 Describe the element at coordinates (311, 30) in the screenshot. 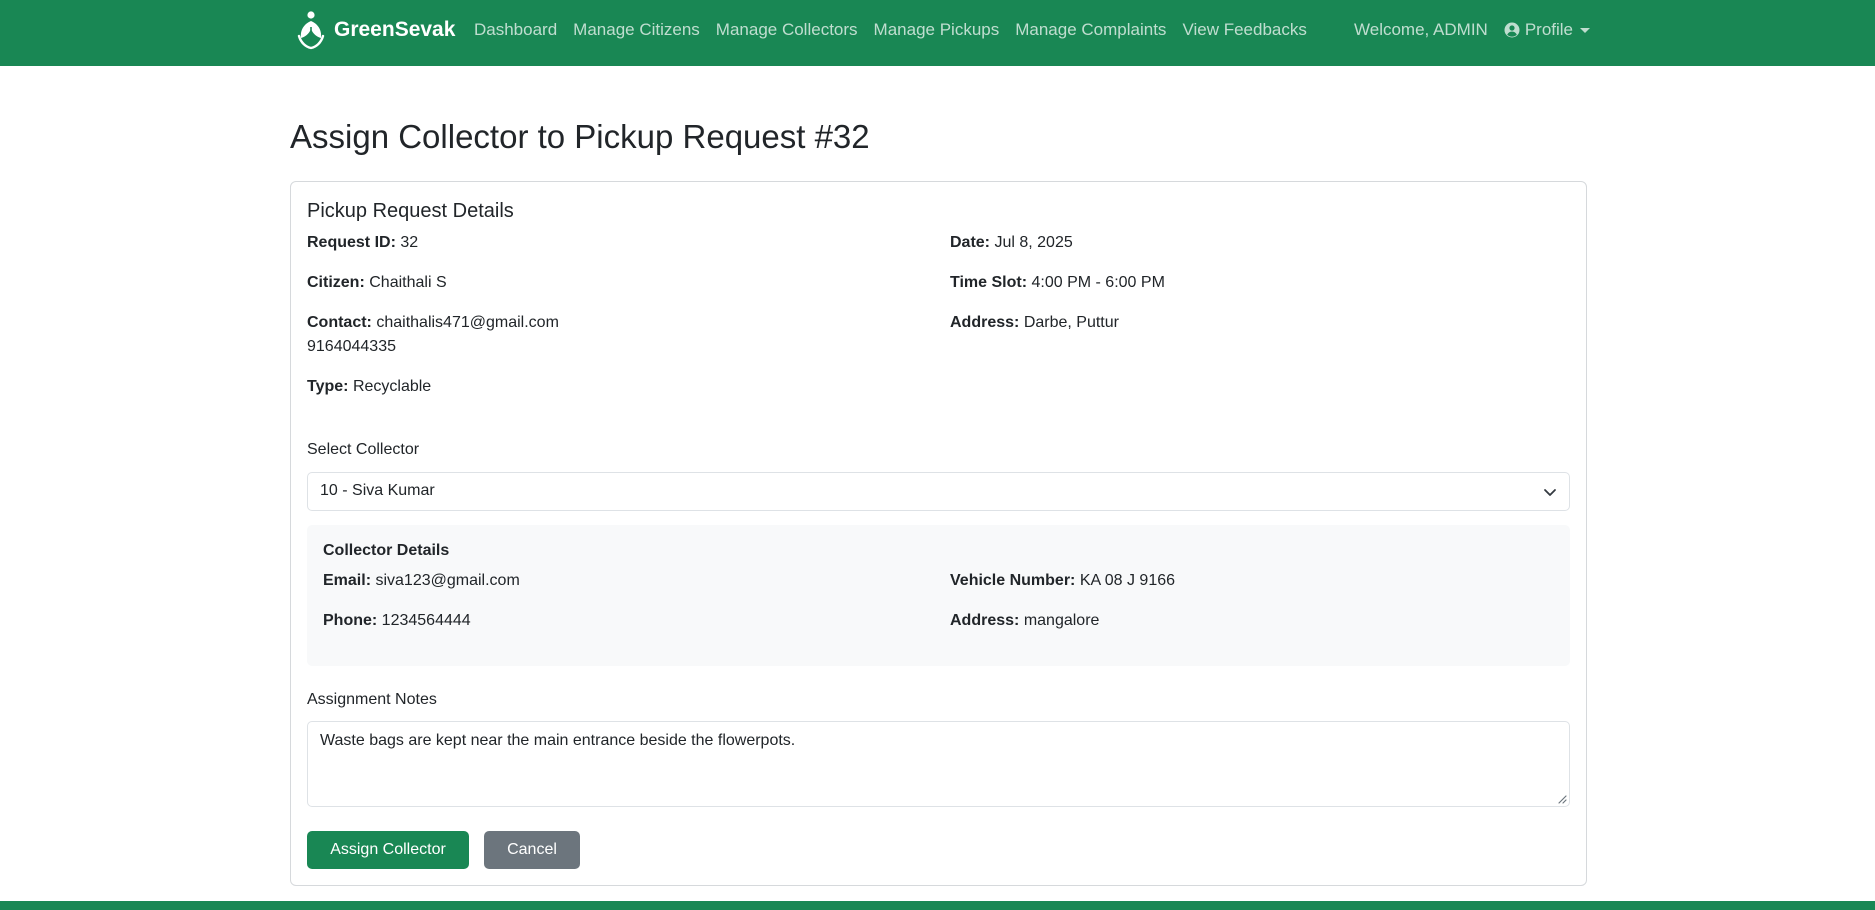

I see `leaf-hand-logo-icon` at that location.